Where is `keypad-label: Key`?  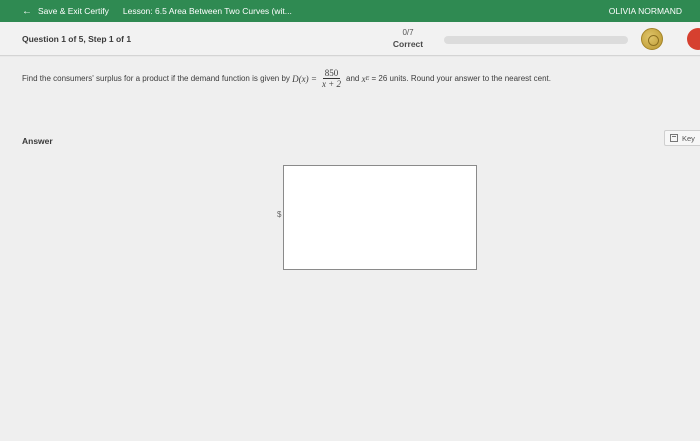
keypad-label: Key is located at coordinates (688, 138).